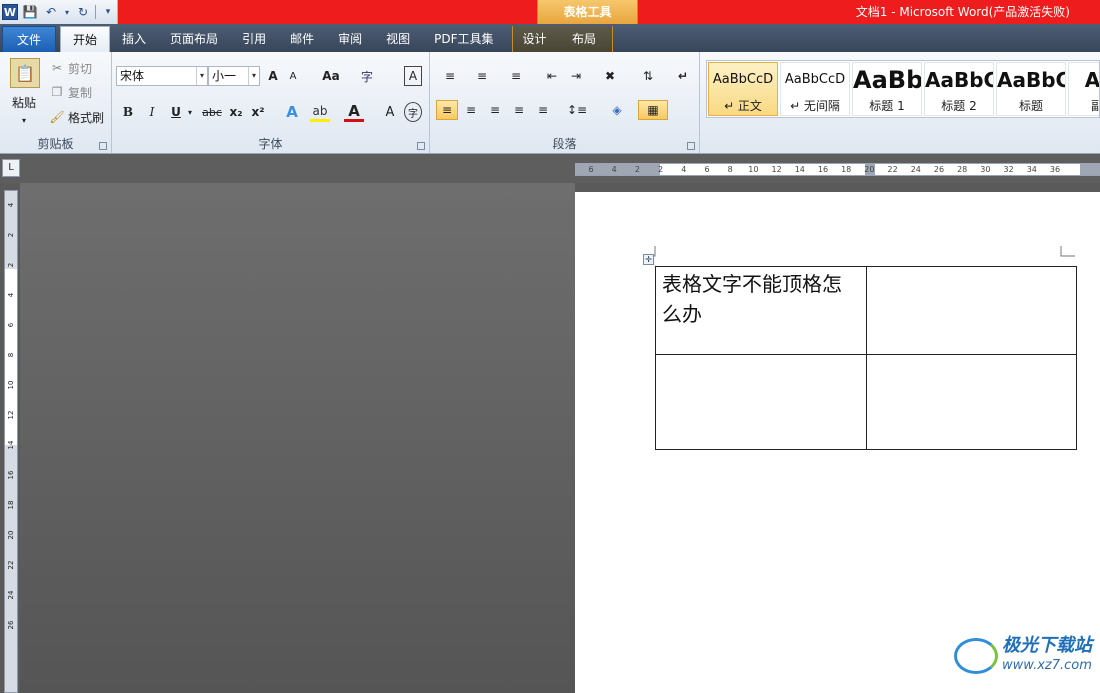 The width and height of the screenshot is (1100, 693). What do you see at coordinates (57, 92) in the screenshot?
I see `copy-icon: ❐` at bounding box center [57, 92].